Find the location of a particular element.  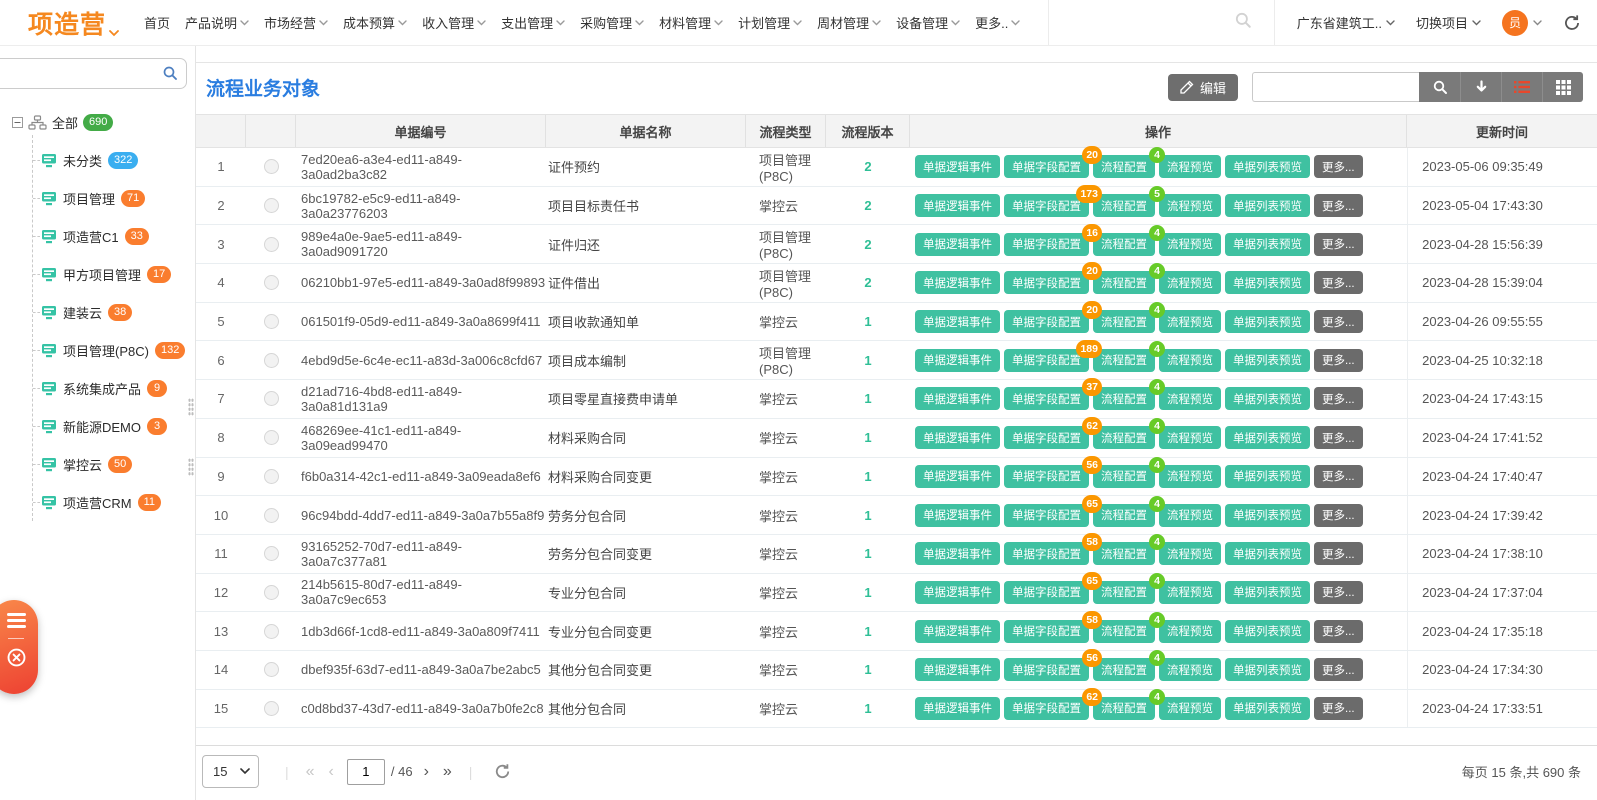

tree-node-category: 新能源DEMO 3 is located at coordinates (114, 426).